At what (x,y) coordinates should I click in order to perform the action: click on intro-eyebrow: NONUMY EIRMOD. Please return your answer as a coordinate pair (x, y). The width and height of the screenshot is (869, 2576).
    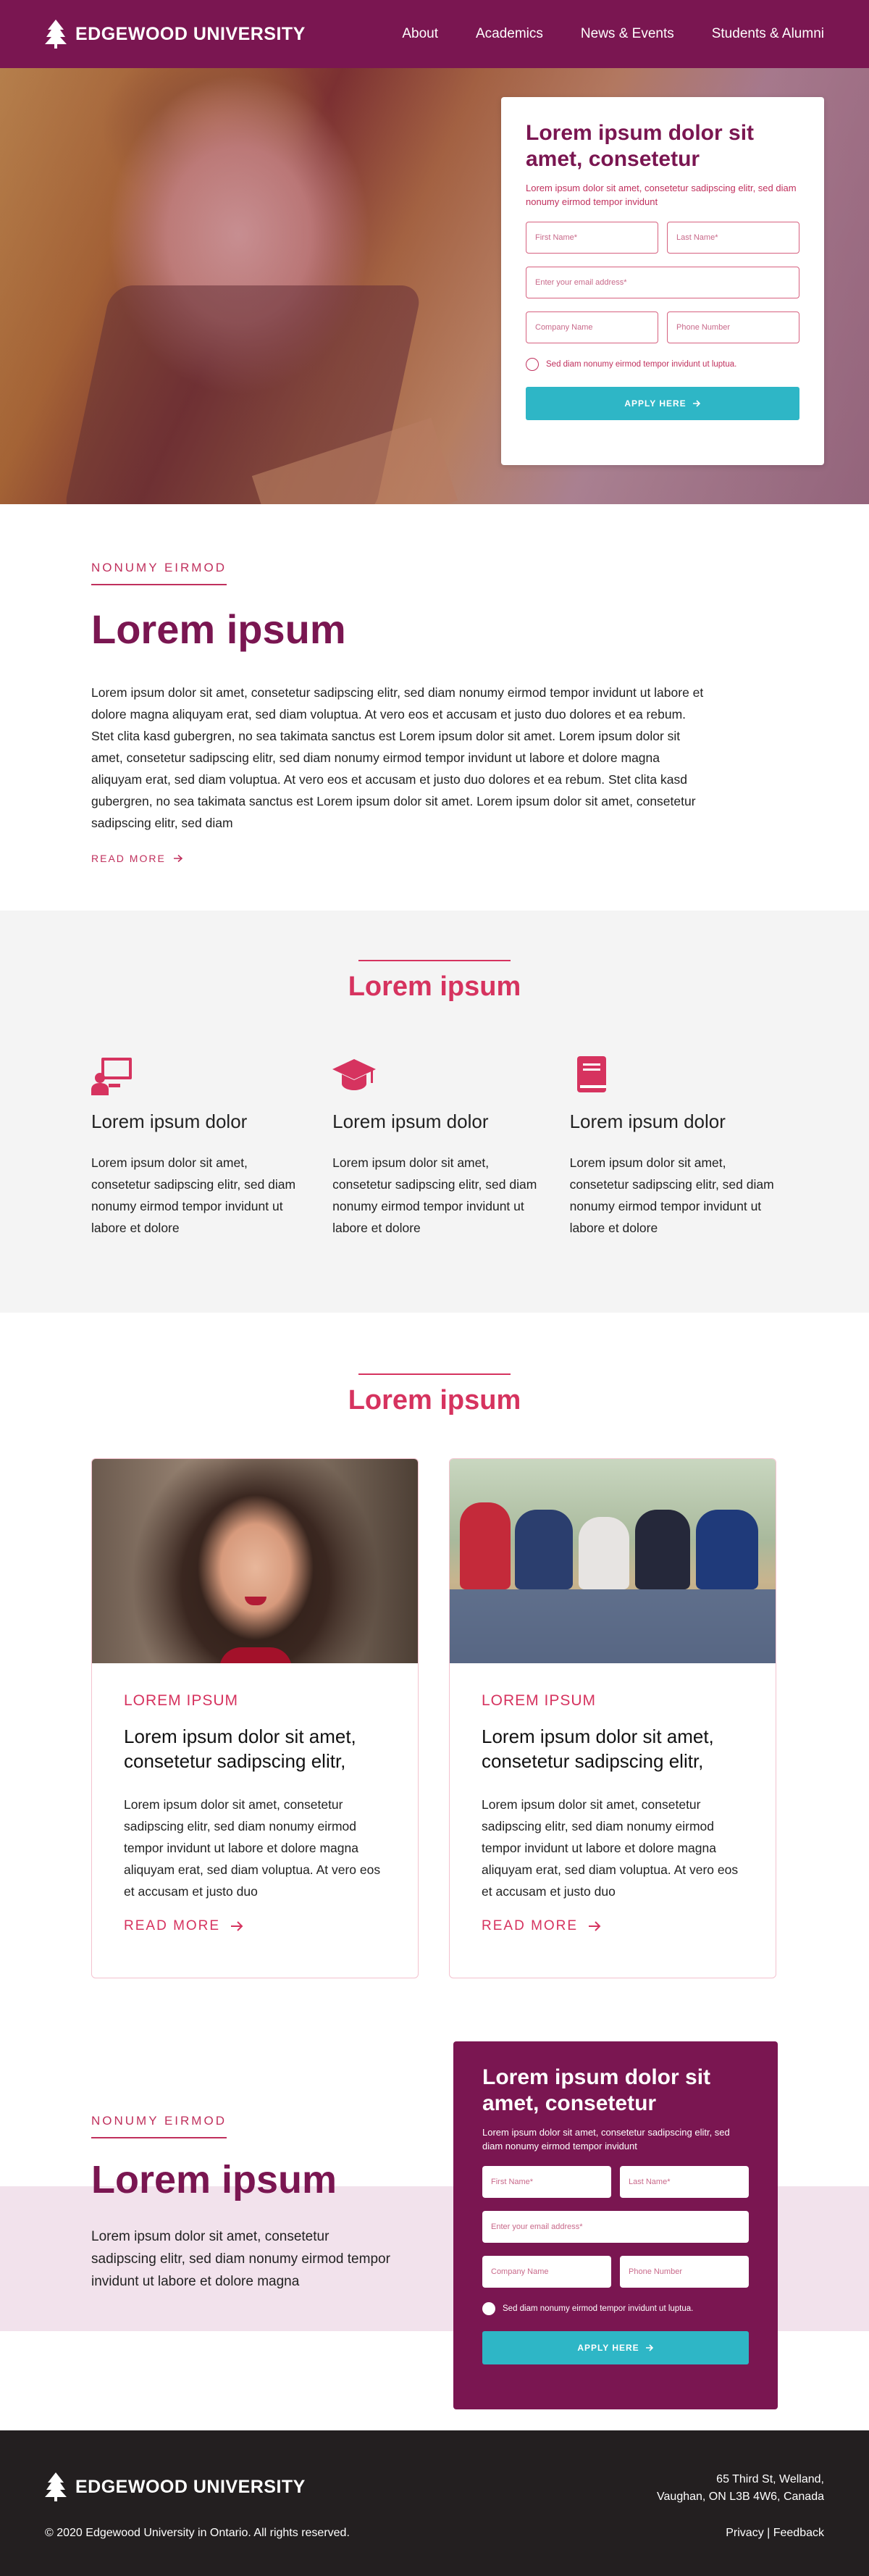
    Looking at the image, I should click on (159, 573).